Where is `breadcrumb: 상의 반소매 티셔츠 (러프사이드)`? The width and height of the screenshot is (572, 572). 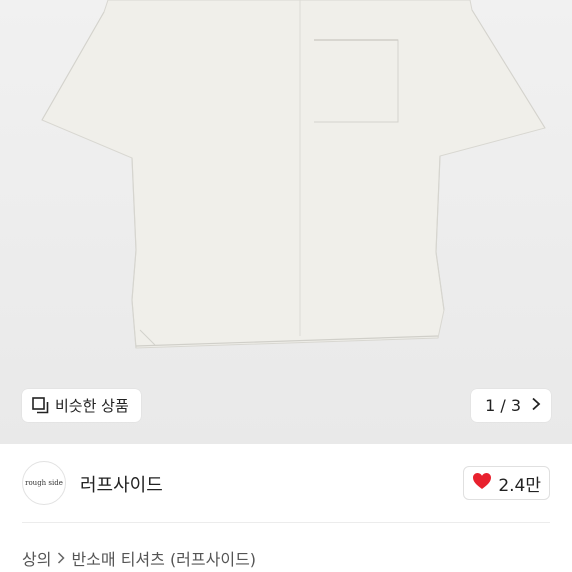
breadcrumb: 상의 반소매 티셔츠 (러프사이드) is located at coordinates (139, 558).